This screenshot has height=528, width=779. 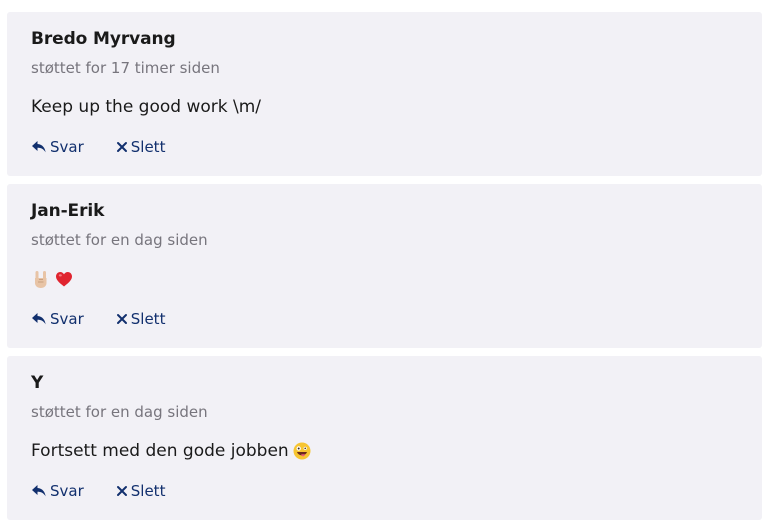 I want to click on comment-message: Keep up the good work \m/, so click(x=146, y=107).